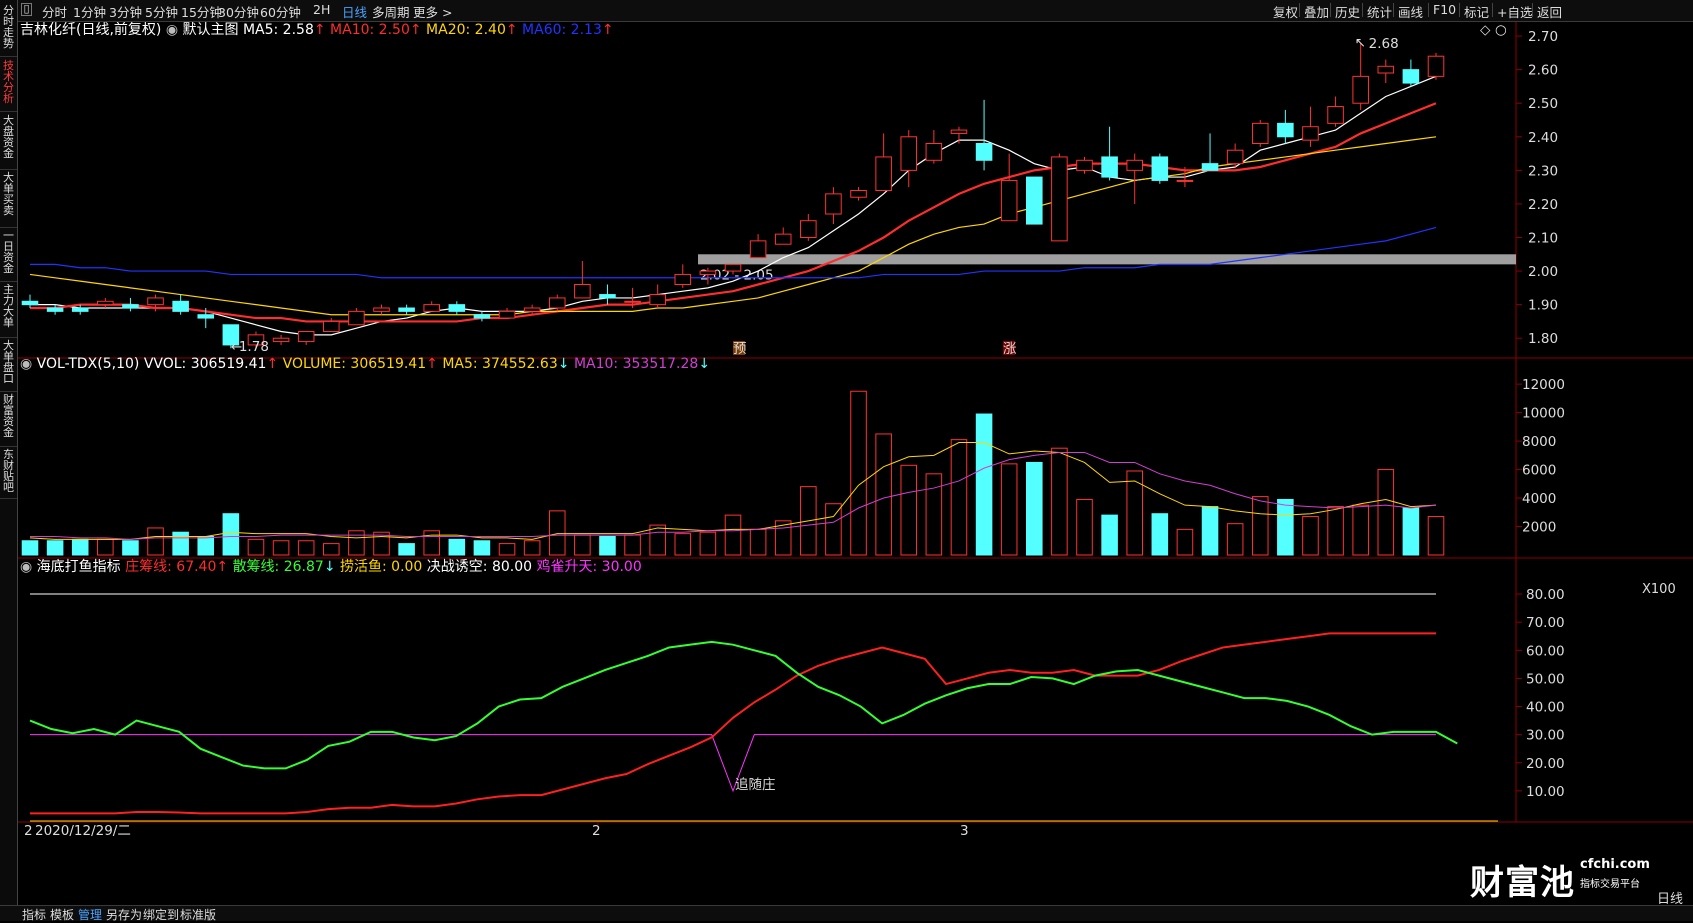  I want to click on circle-icon: ○, so click(1501, 30).